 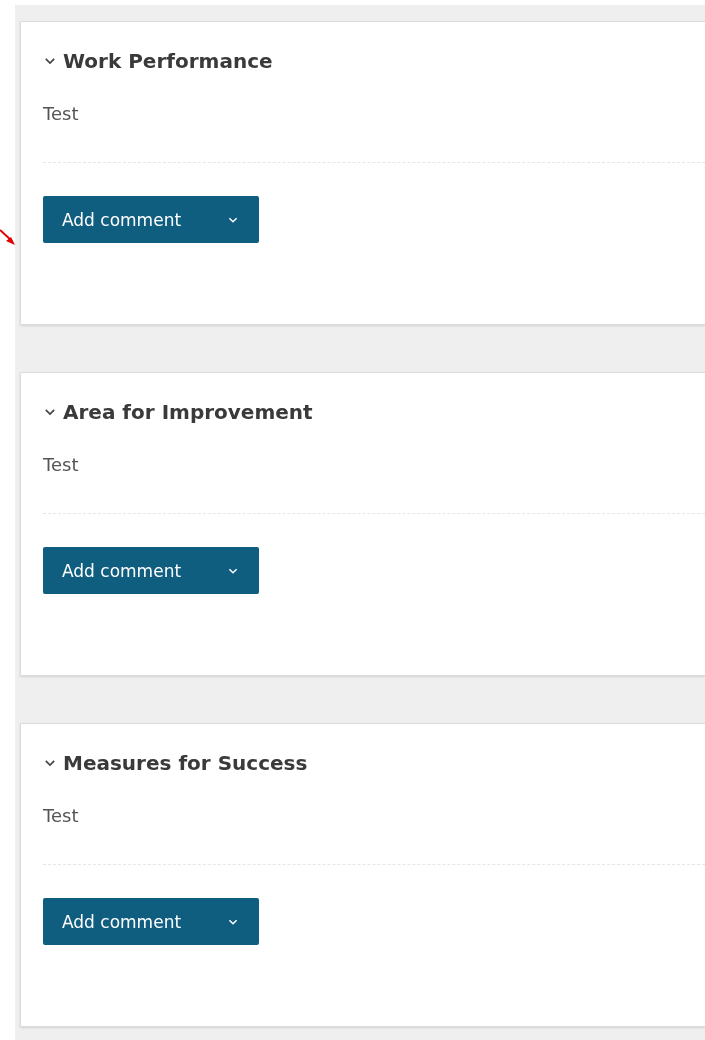 I want to click on section-header: Measures for Success, so click(x=175, y=763).